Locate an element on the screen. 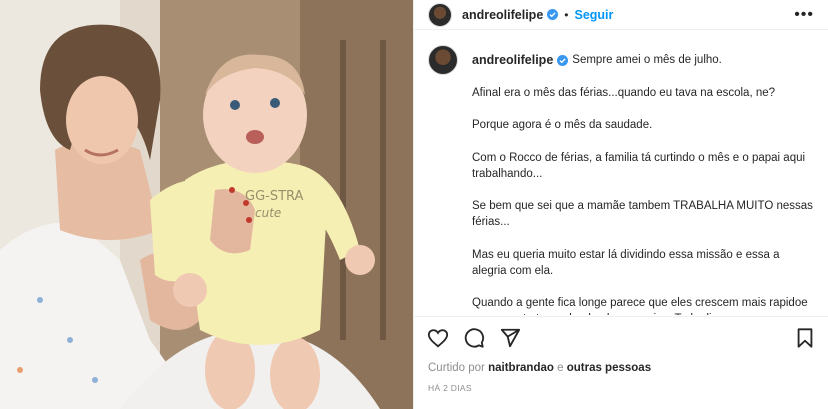 The height and width of the screenshot is (409, 828). divider is located at coordinates (621, 316).